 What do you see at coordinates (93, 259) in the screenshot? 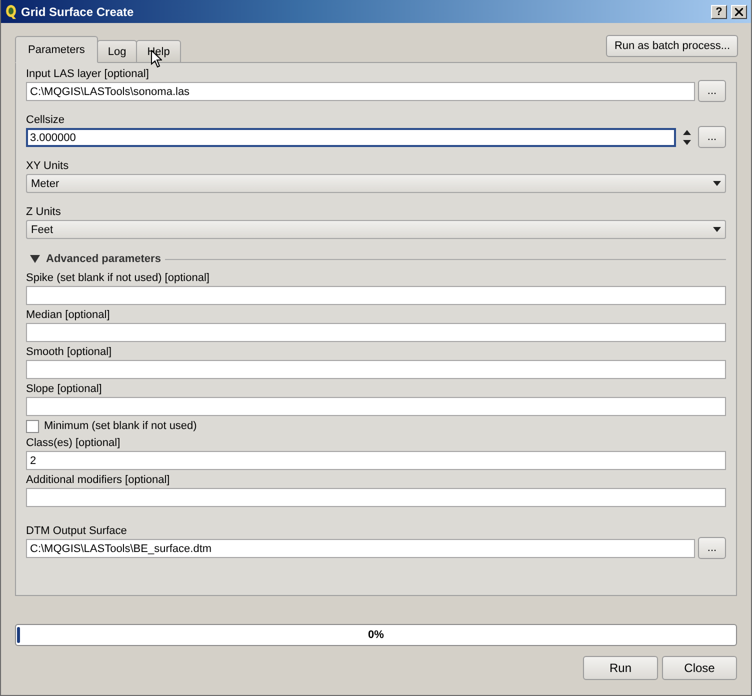
I see `section-toggle: Advanced parameters` at bounding box center [93, 259].